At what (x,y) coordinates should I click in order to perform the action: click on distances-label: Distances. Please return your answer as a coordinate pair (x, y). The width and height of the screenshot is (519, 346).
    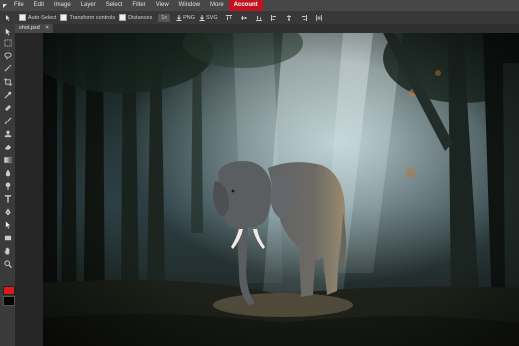
    Looking at the image, I should click on (140, 17).